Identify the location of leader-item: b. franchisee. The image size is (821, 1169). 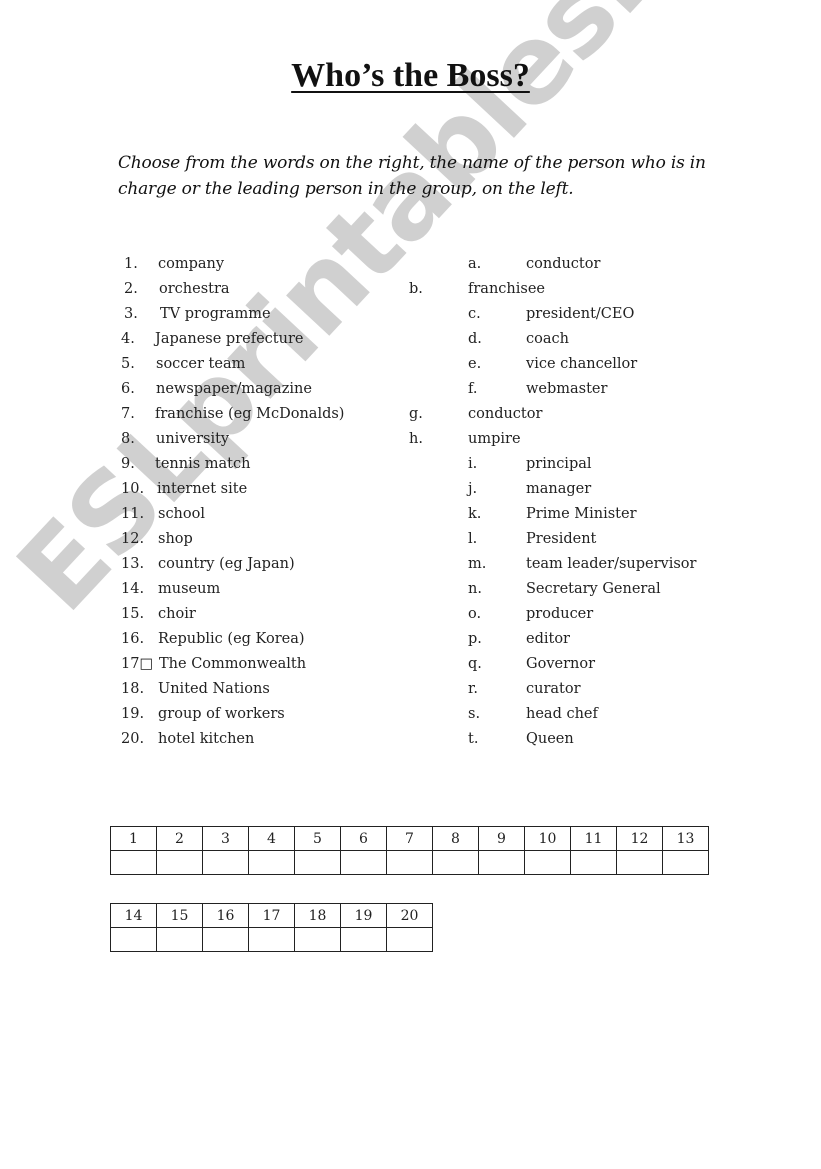
(410, 289).